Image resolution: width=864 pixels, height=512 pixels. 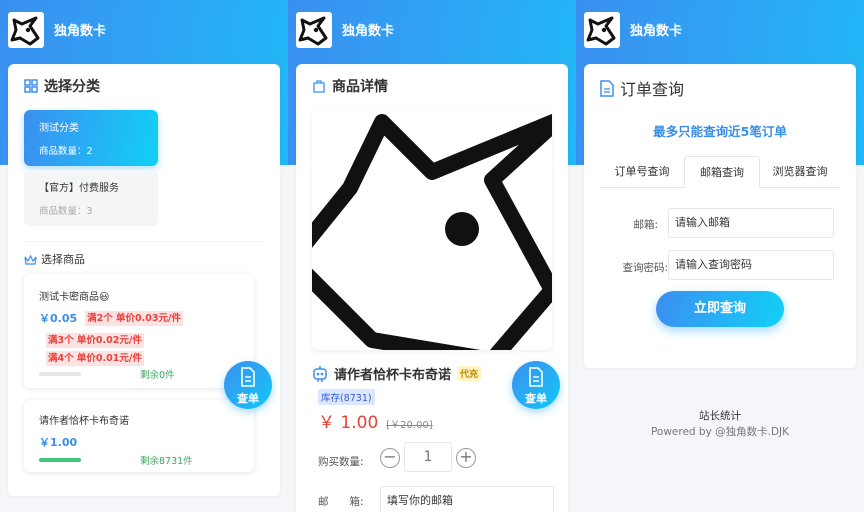 What do you see at coordinates (720, 131) in the screenshot?
I see `query-notice: 最多只能查询近5笔订单` at bounding box center [720, 131].